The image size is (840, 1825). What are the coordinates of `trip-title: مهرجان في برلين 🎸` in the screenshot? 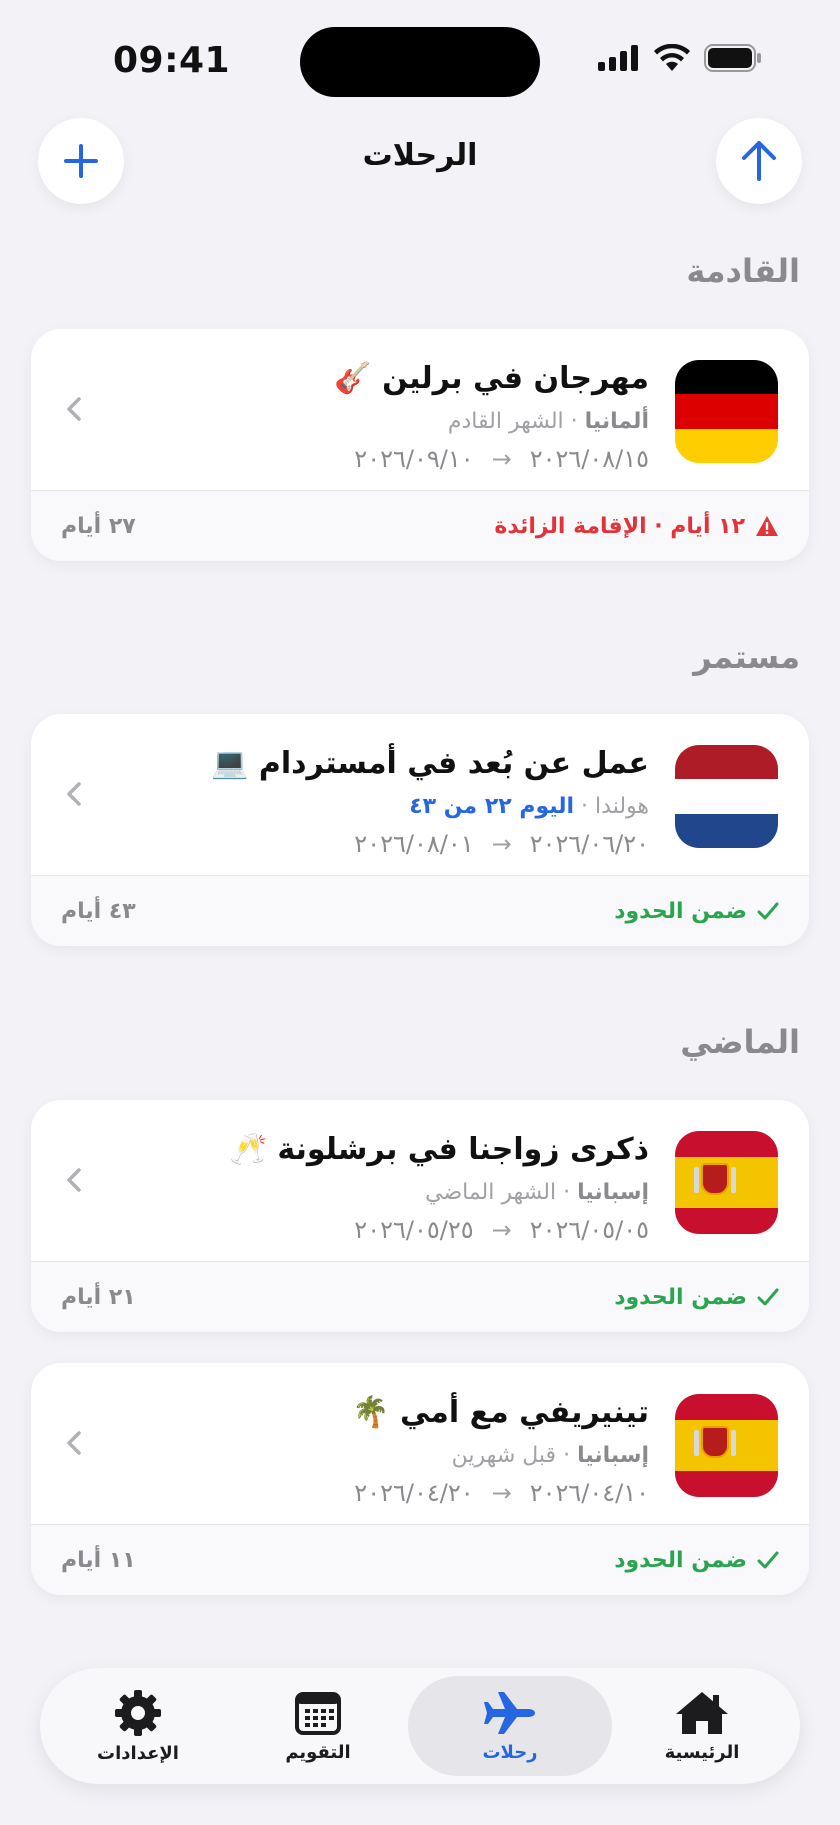 It's located at (491, 378).